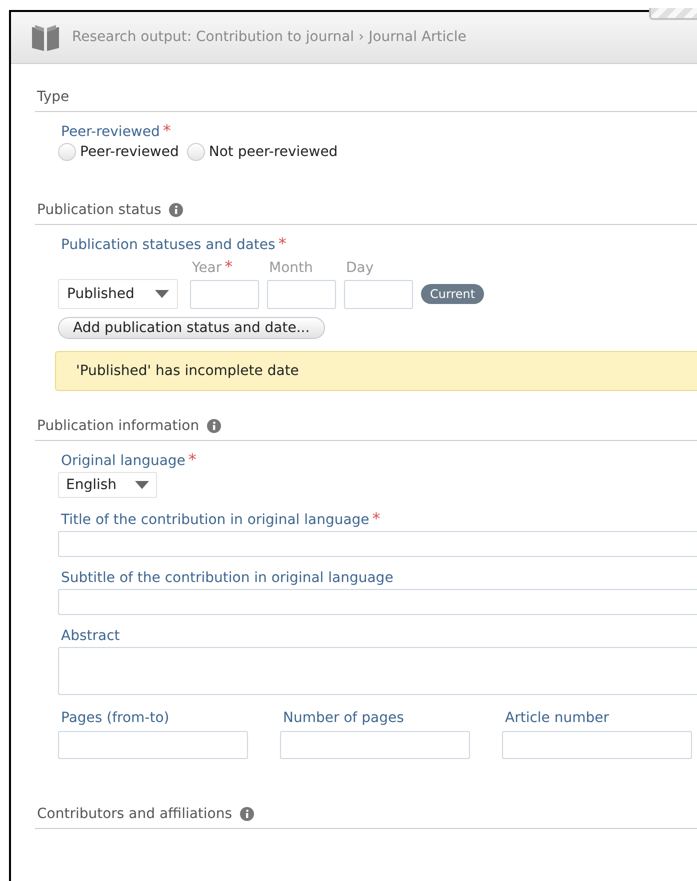  I want to click on field-label: Title of the contribution in original language, so click(215, 520).